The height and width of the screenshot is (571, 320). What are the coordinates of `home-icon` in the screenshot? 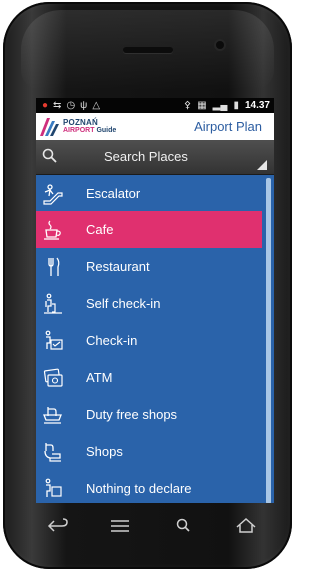 It's located at (246, 525).